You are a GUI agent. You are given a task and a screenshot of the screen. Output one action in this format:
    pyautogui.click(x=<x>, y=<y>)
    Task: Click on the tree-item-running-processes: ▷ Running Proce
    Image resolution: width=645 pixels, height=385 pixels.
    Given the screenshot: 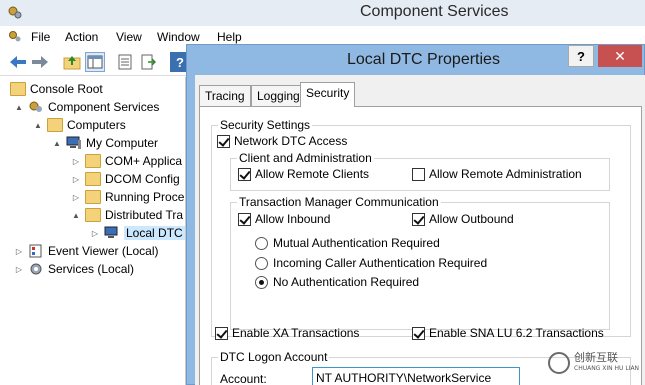 What is the action you would take?
    pyautogui.click(x=127, y=197)
    